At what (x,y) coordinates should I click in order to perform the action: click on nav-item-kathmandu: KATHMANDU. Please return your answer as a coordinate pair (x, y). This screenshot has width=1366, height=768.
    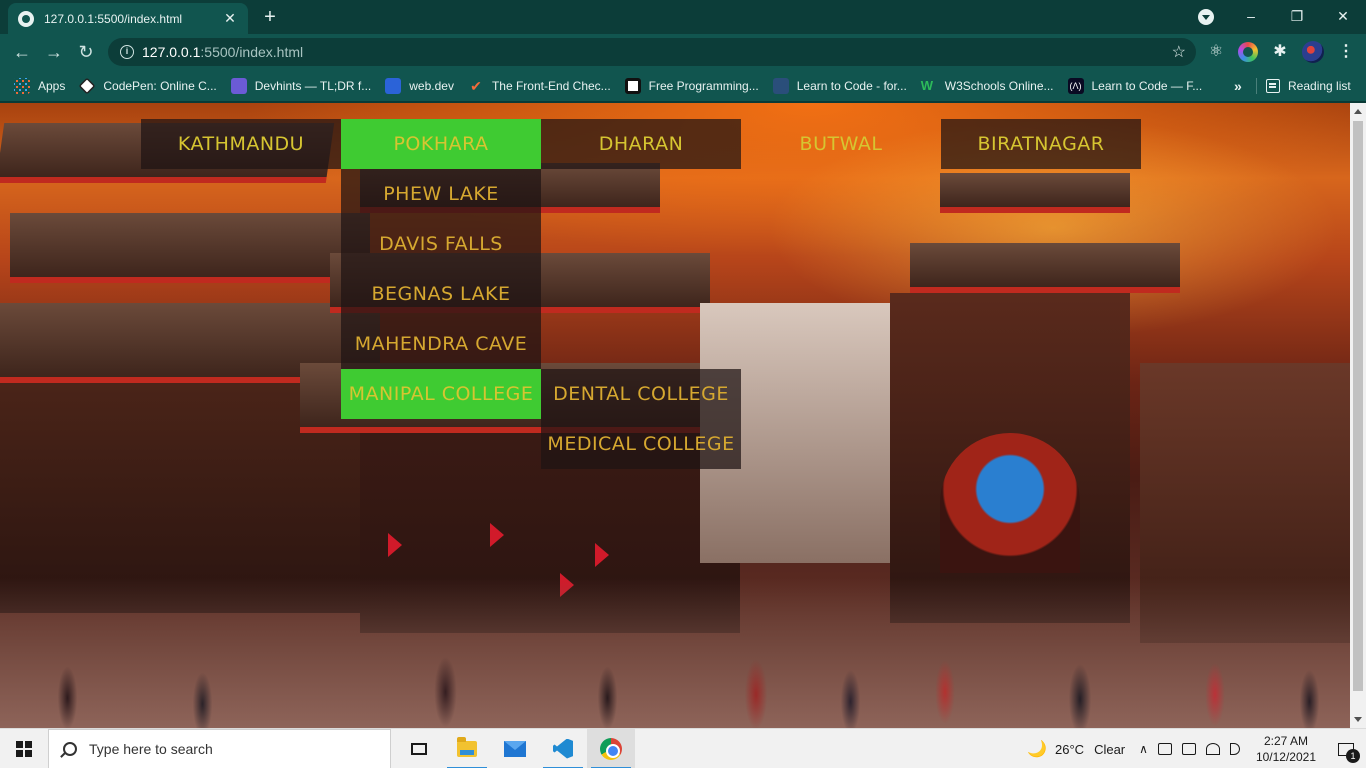
    Looking at the image, I should click on (241, 144).